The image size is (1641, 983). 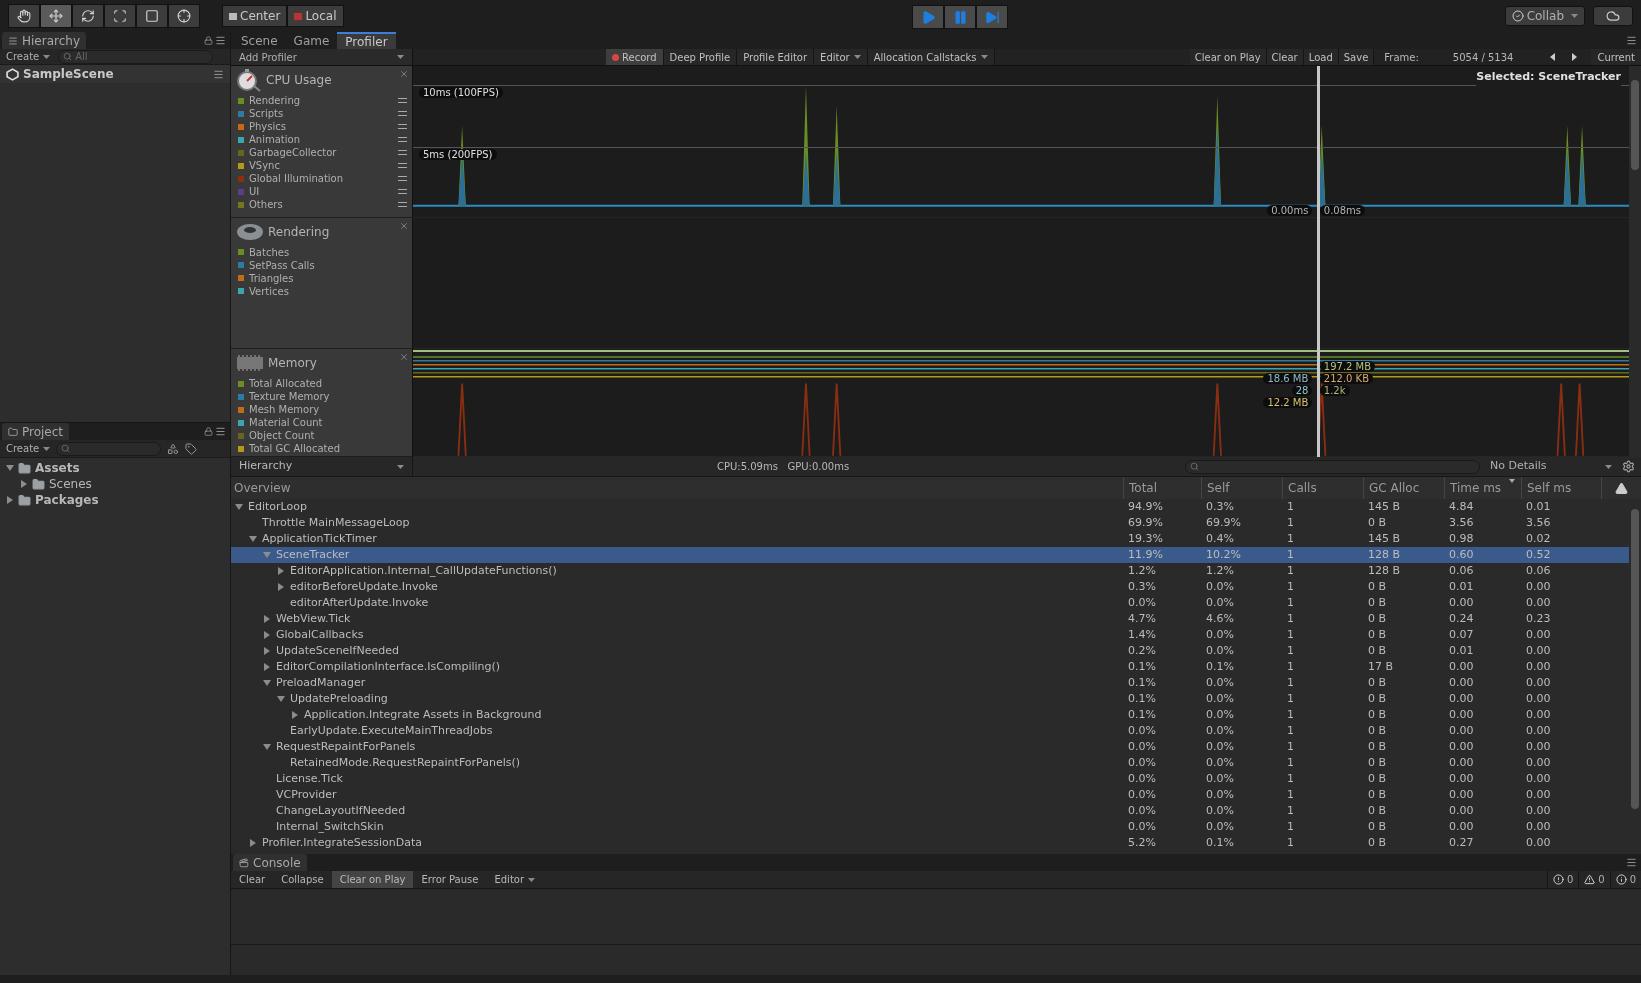 What do you see at coordinates (450, 879) in the screenshot?
I see `console-button: Error Pause` at bounding box center [450, 879].